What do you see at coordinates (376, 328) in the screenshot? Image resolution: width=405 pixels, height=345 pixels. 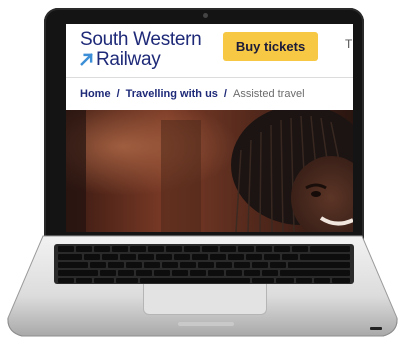 I see `sleep-indicator-light` at bounding box center [376, 328].